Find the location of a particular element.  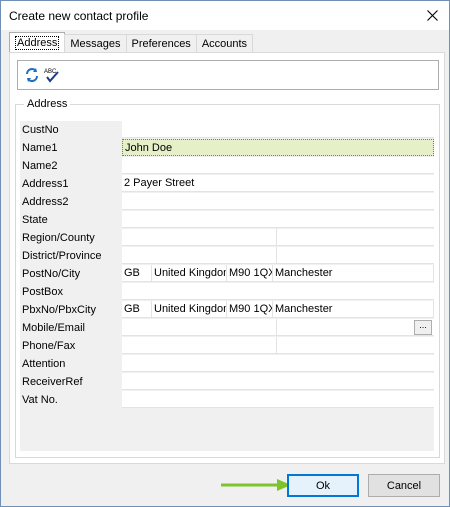

tab-preferences: Preferences is located at coordinates (161, 43).